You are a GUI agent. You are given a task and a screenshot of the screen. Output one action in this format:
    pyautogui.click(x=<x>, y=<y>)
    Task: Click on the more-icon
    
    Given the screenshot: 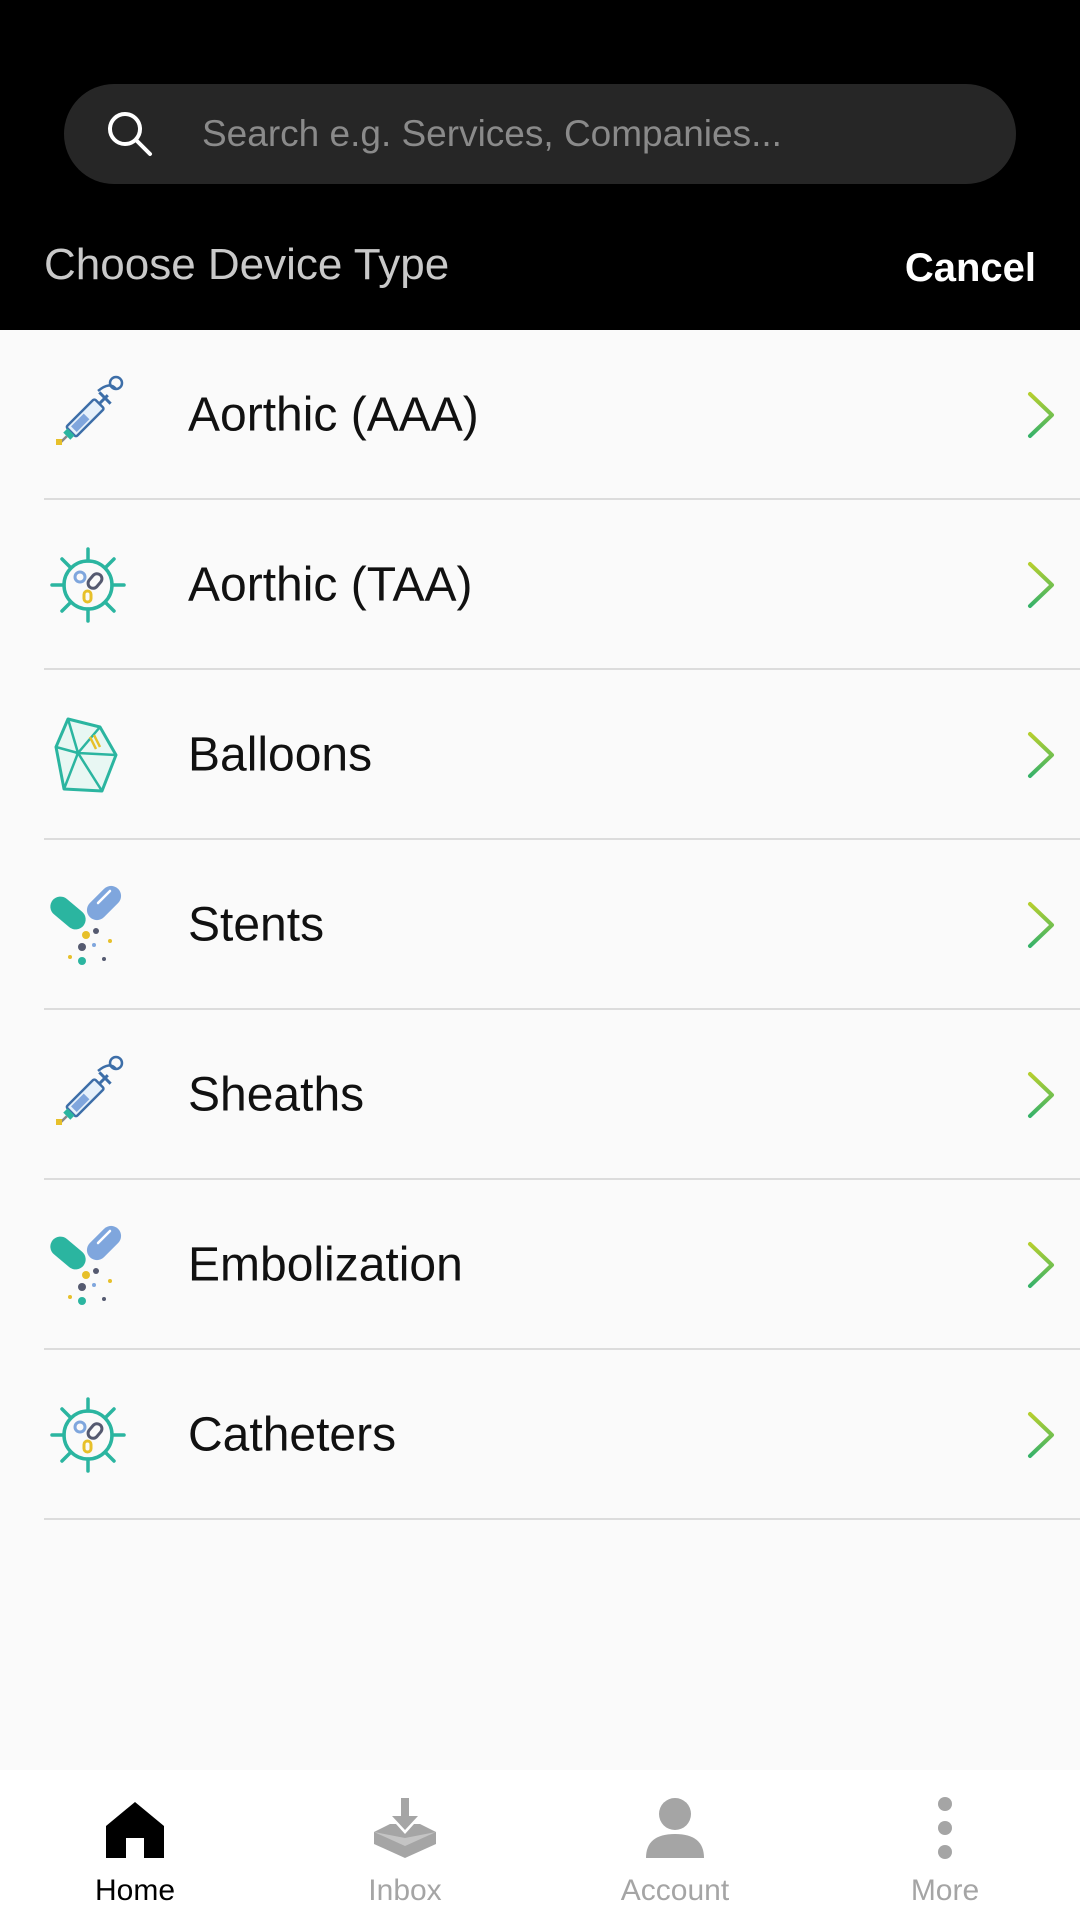 What is the action you would take?
    pyautogui.click(x=945, y=1828)
    